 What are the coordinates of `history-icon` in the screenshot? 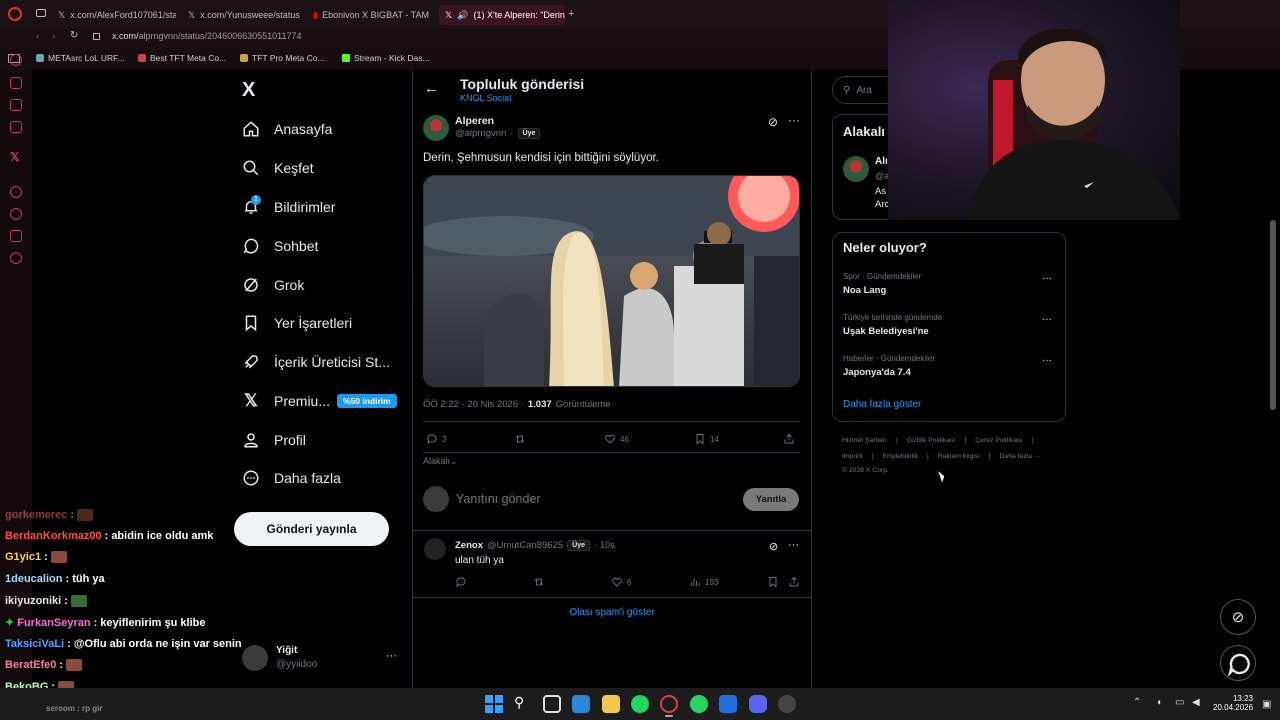 It's located at (16, 214).